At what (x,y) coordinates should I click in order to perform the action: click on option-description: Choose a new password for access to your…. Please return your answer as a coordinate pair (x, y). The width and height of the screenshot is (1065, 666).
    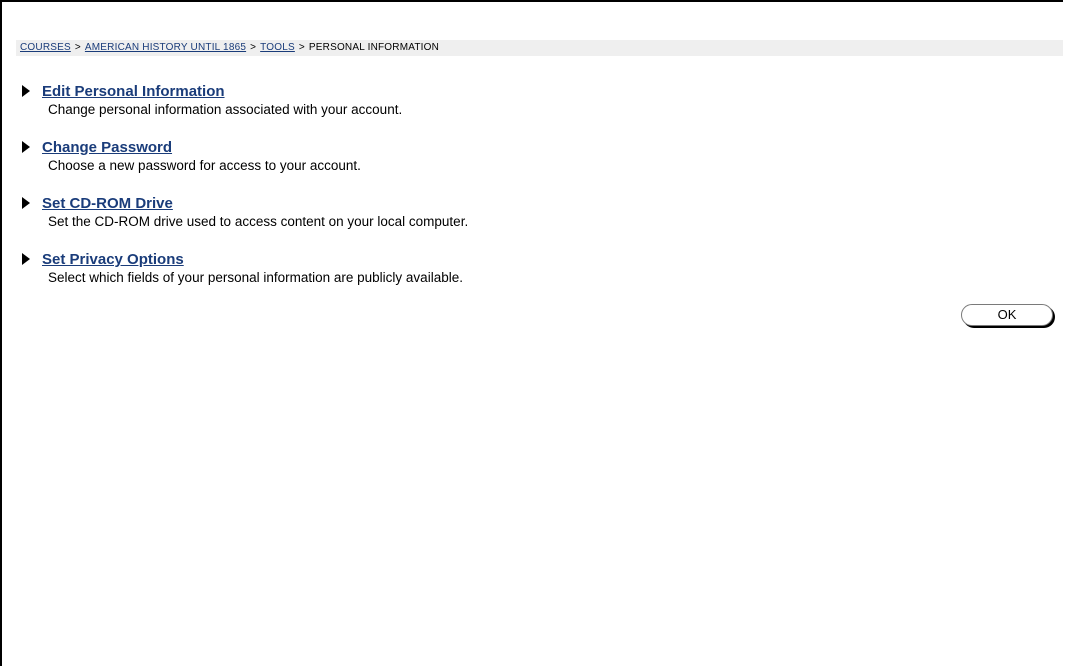
    Looking at the image, I should click on (204, 165).